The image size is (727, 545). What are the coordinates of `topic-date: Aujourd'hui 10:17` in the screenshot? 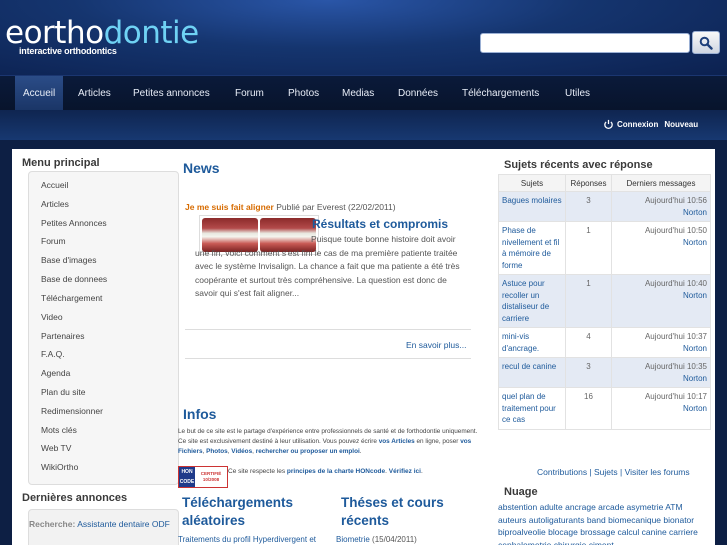 It's located at (675, 396).